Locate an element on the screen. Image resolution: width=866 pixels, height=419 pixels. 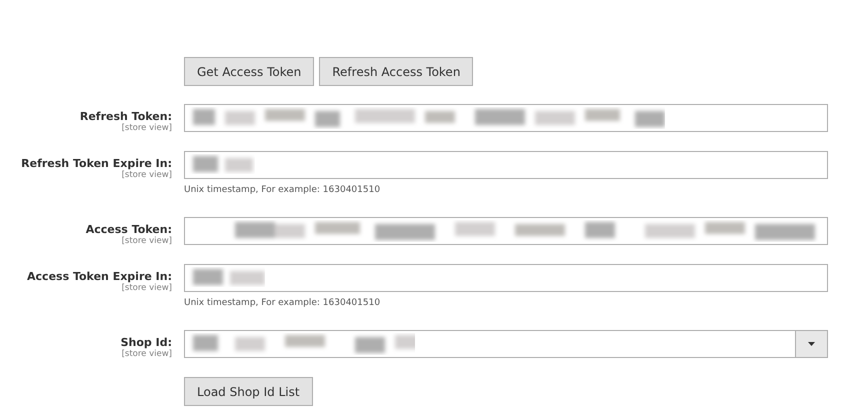
field-label: Access Token: is located at coordinates (129, 229).